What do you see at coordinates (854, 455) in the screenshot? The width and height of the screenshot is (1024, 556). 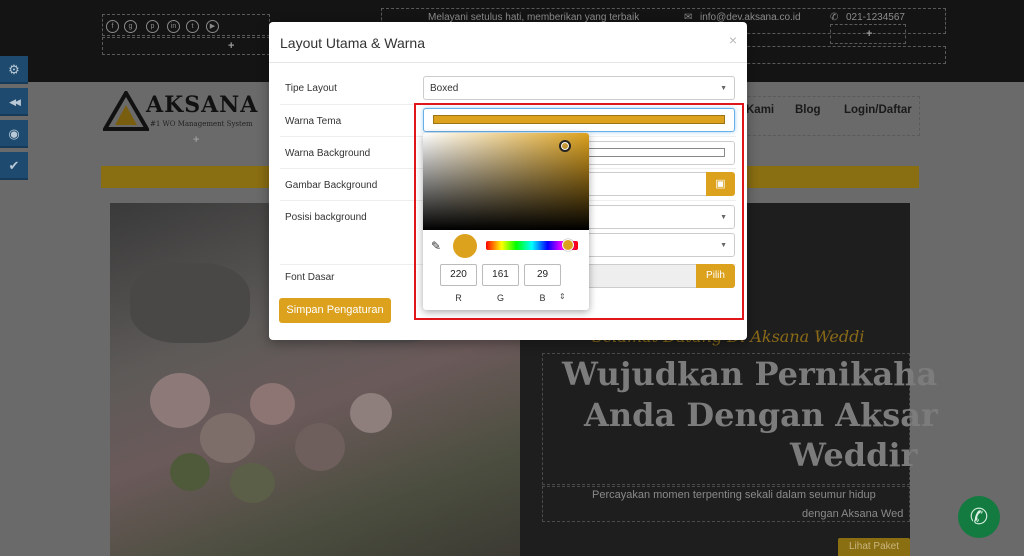 I see `hero-title-line-3: Weddir` at bounding box center [854, 455].